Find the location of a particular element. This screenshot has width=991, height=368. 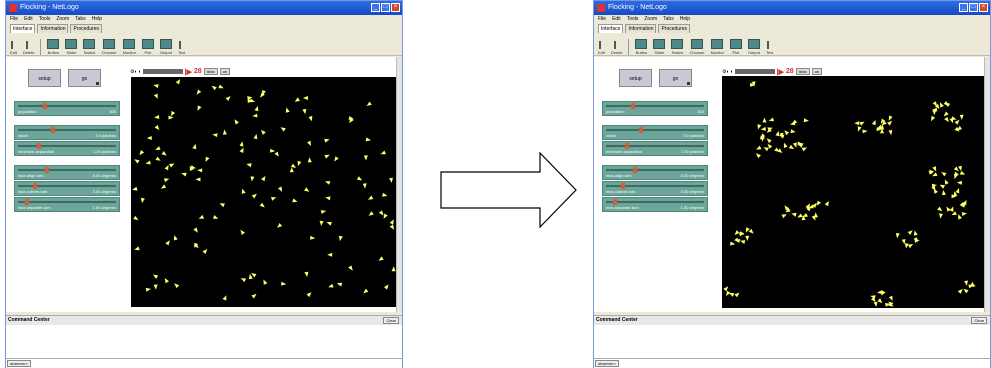

menu-bar: File Edit Tools Zoom Tabs Help is located at coordinates (792, 19).